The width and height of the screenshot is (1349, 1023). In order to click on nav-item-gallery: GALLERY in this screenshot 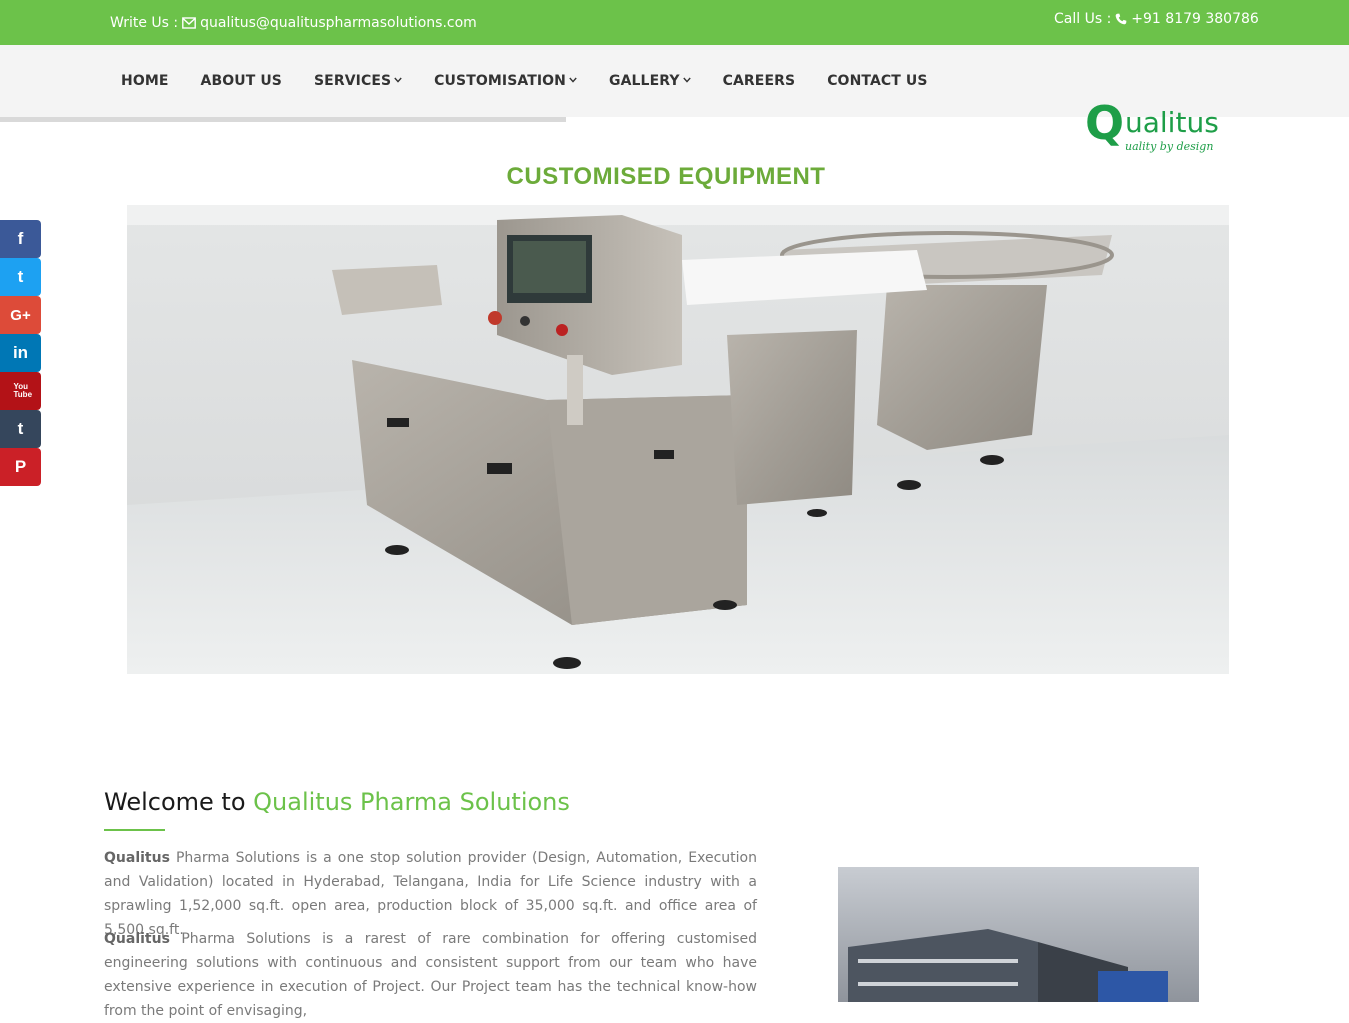, I will do `click(650, 81)`.